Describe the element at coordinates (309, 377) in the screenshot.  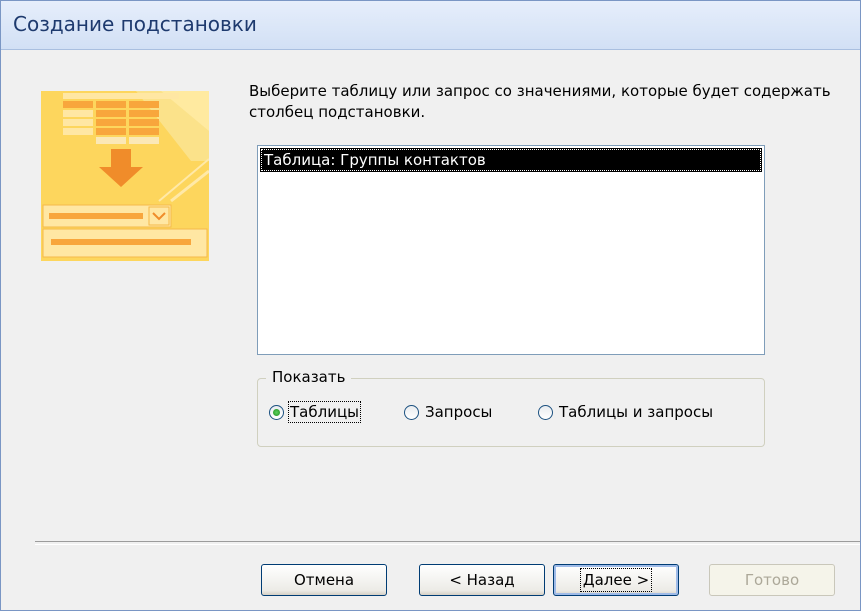
I see `show-group-label: Показать` at that location.